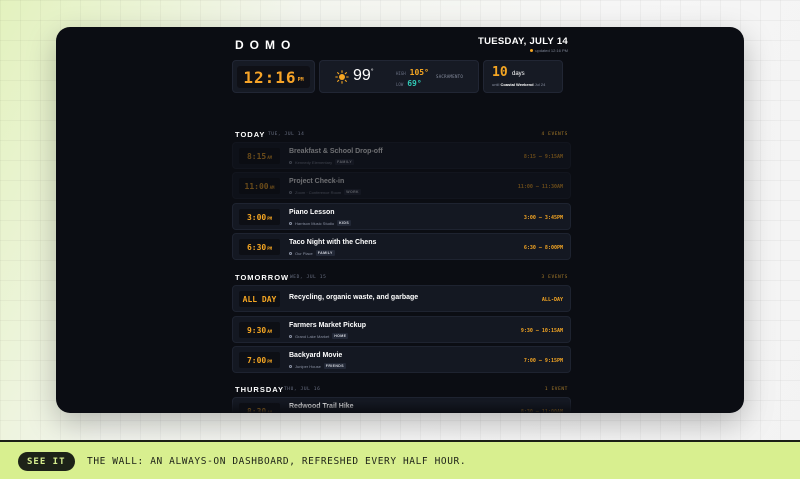 The width and height of the screenshot is (800, 479). I want to click on section-event-count: 1 EVENT, so click(556, 389).